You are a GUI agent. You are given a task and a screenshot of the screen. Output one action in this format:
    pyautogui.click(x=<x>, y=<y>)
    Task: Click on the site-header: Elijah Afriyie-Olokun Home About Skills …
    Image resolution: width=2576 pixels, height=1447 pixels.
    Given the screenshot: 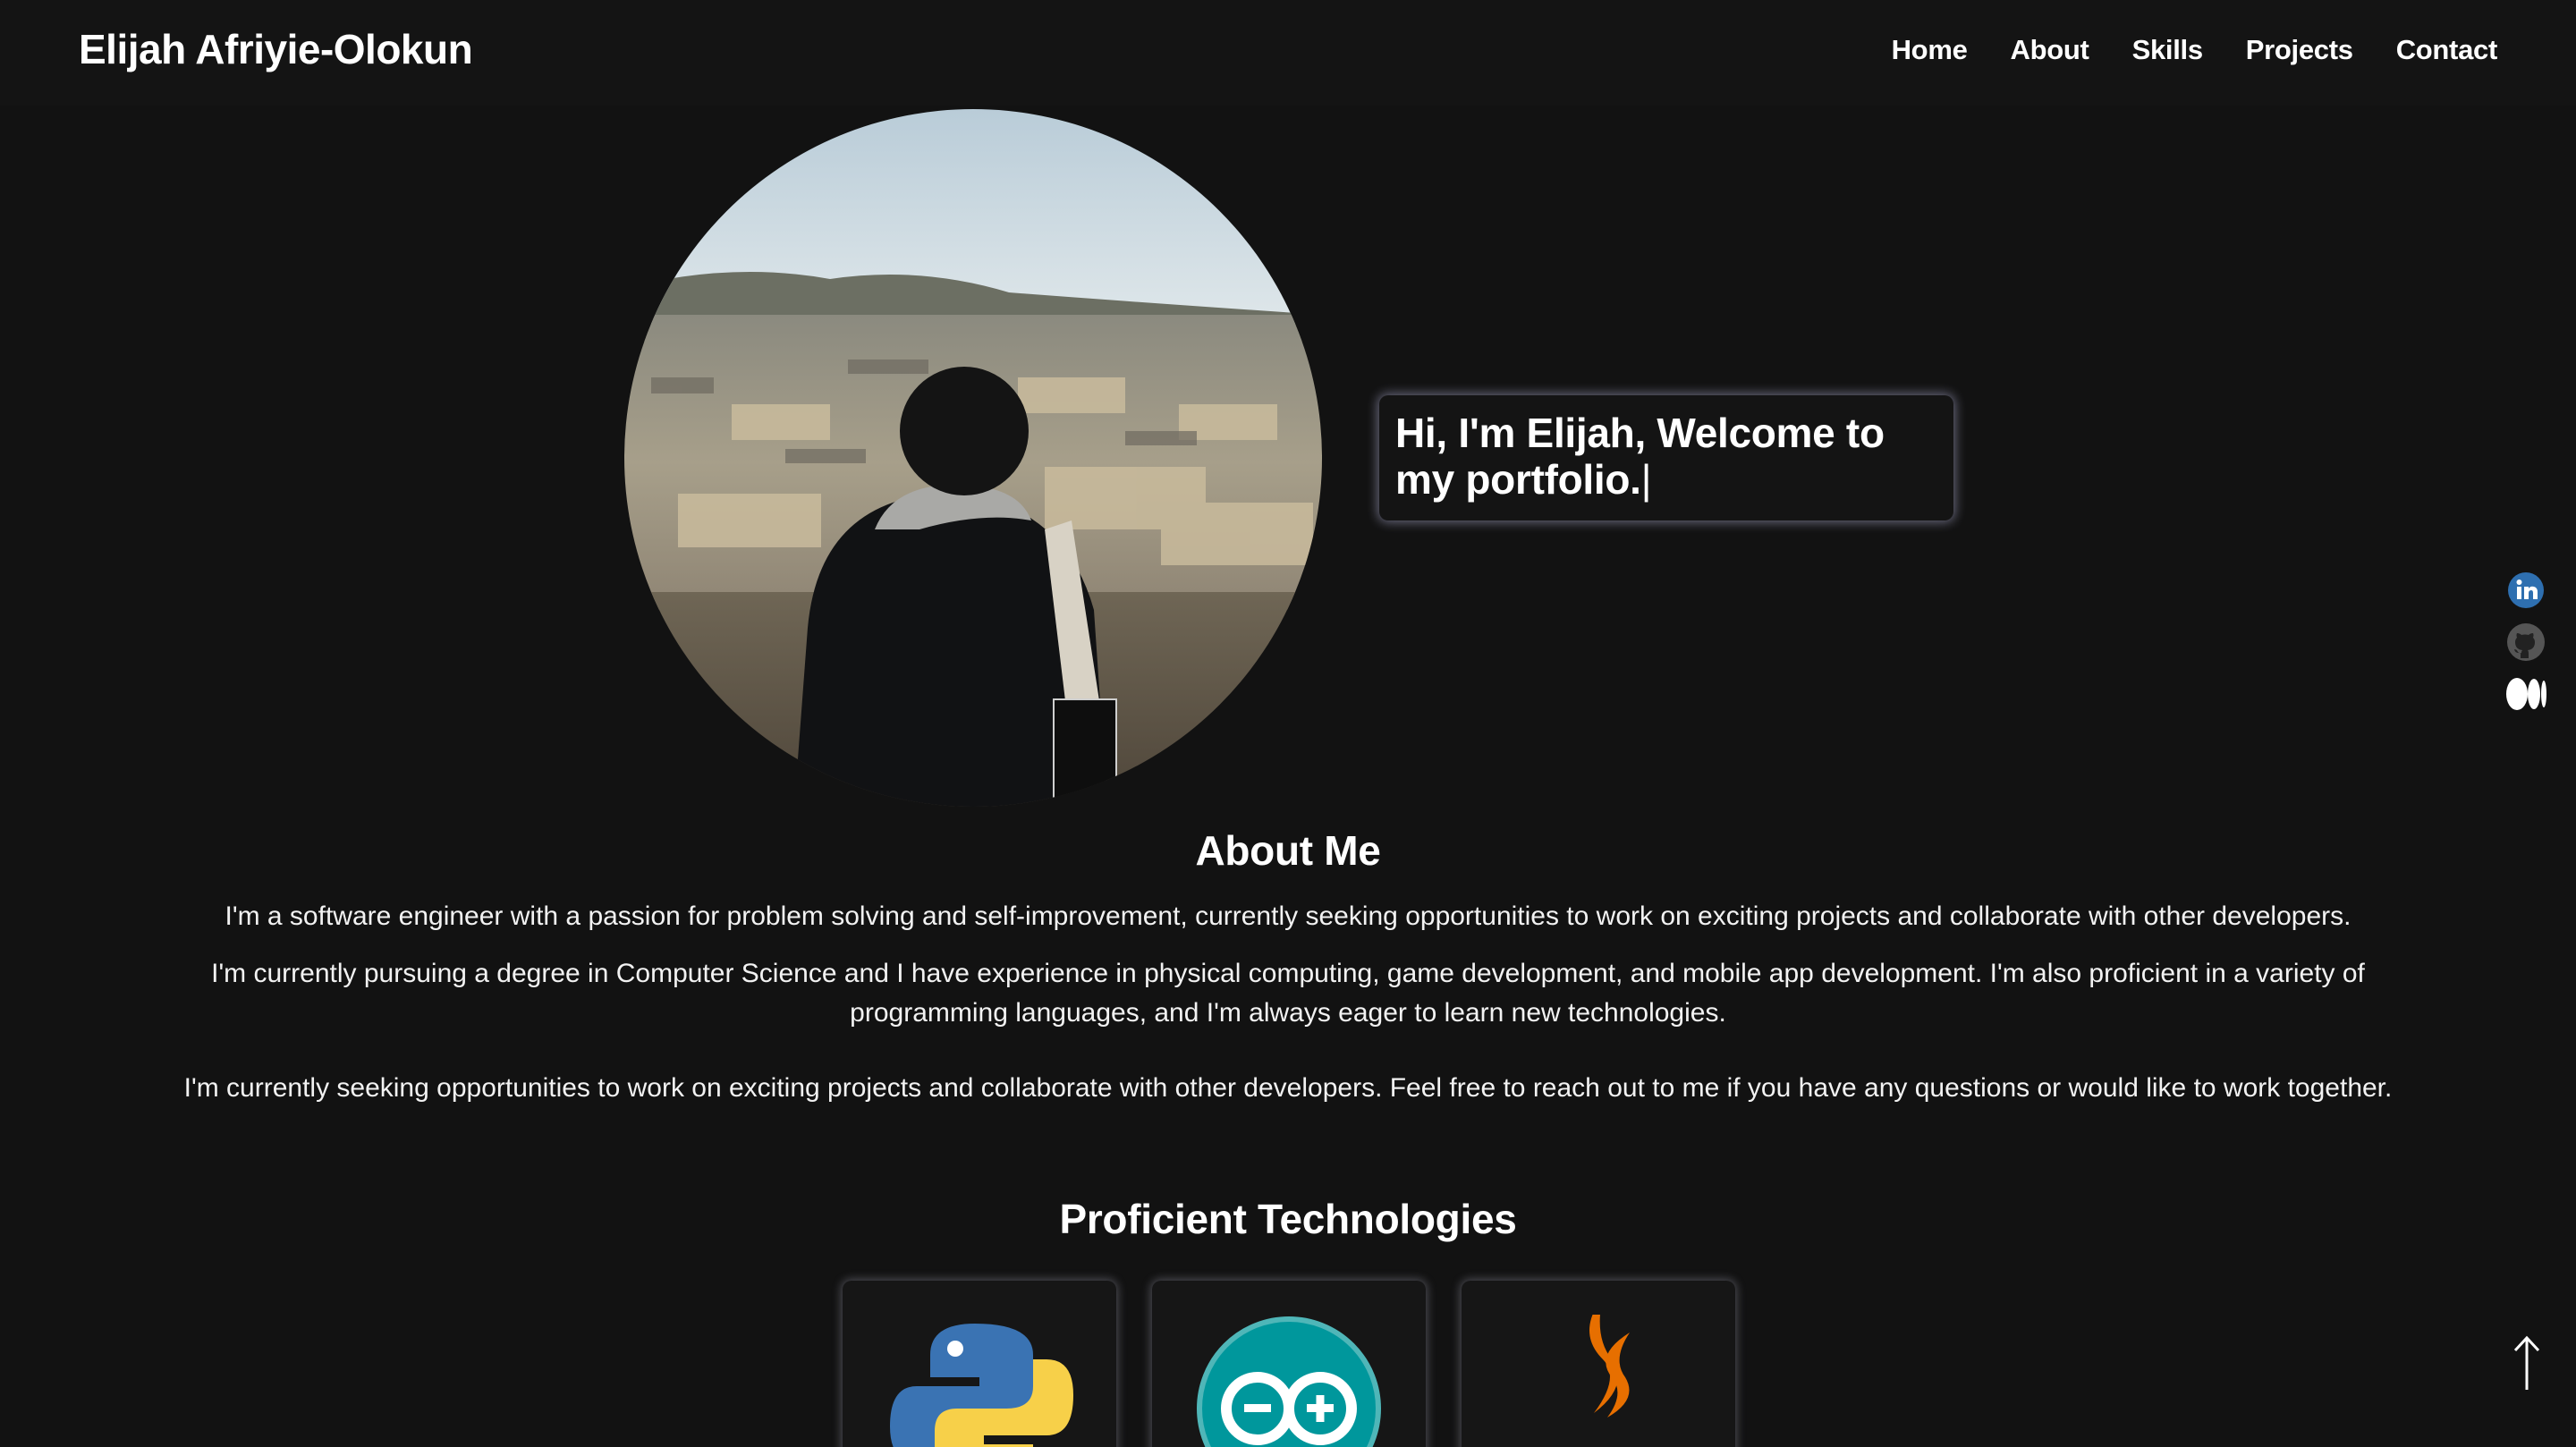 What is the action you would take?
    pyautogui.click(x=1288, y=53)
    